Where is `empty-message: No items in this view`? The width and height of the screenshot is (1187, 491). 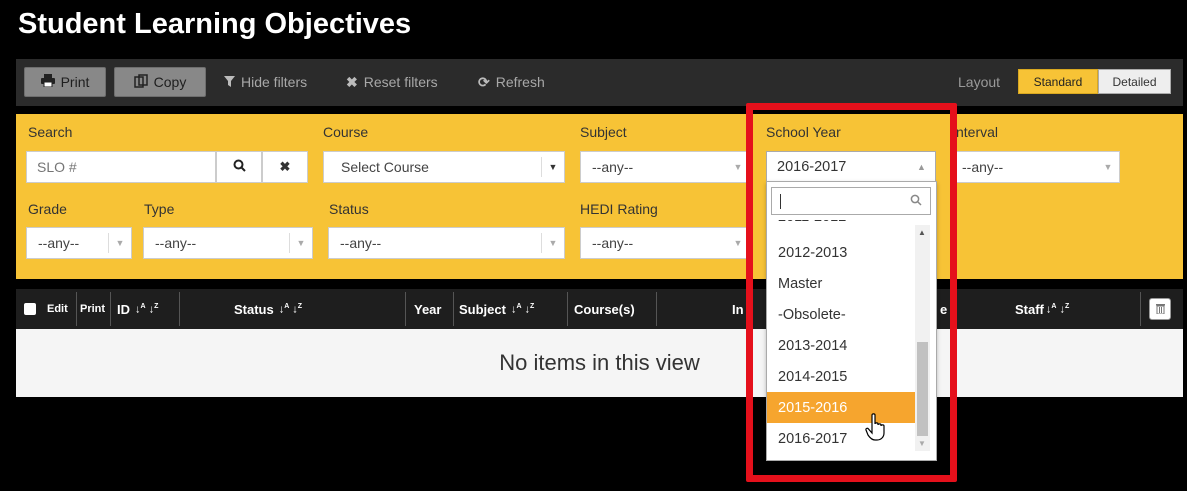 empty-message: No items in this view is located at coordinates (599, 362).